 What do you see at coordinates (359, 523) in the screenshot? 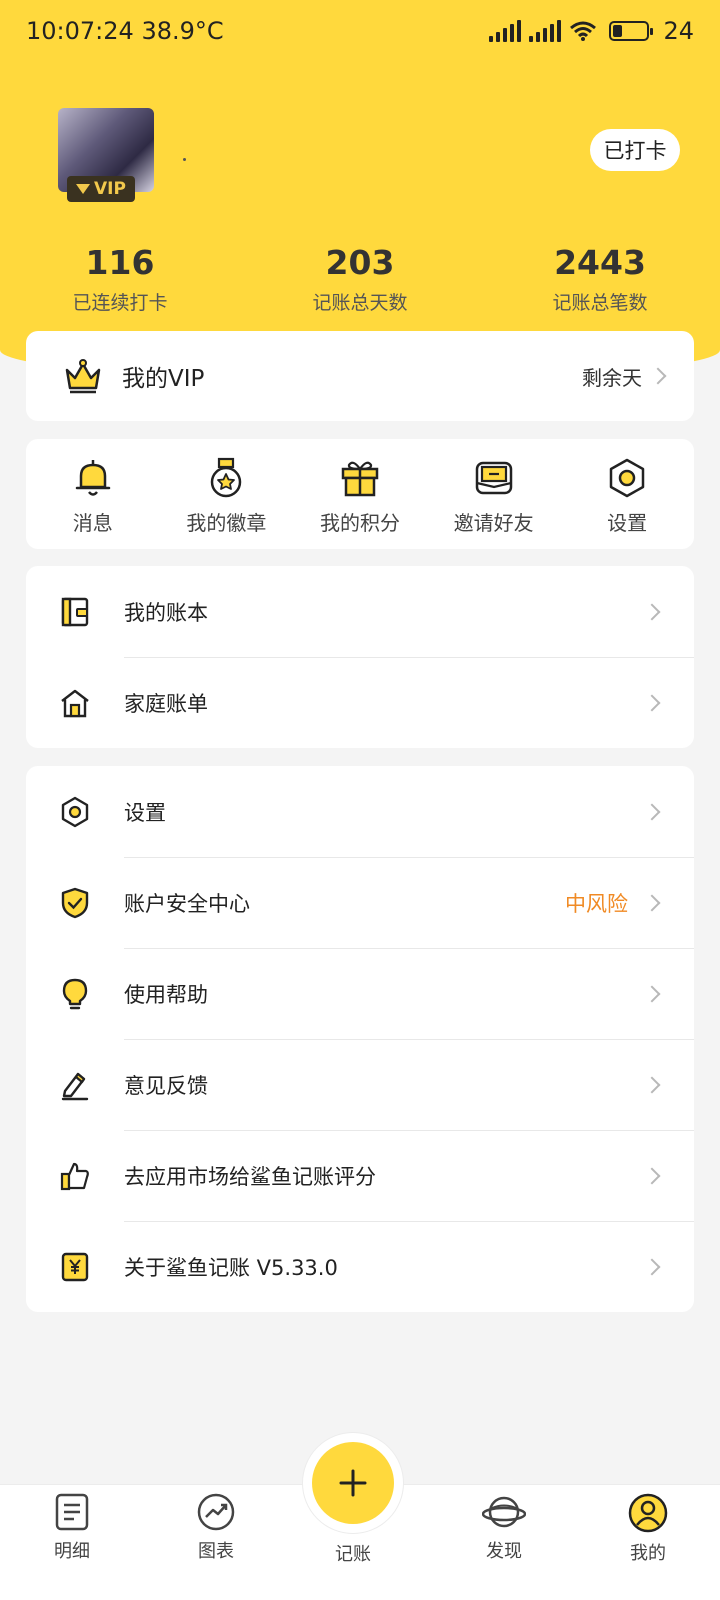
I see `quick-item-label: 我的积分` at bounding box center [359, 523].